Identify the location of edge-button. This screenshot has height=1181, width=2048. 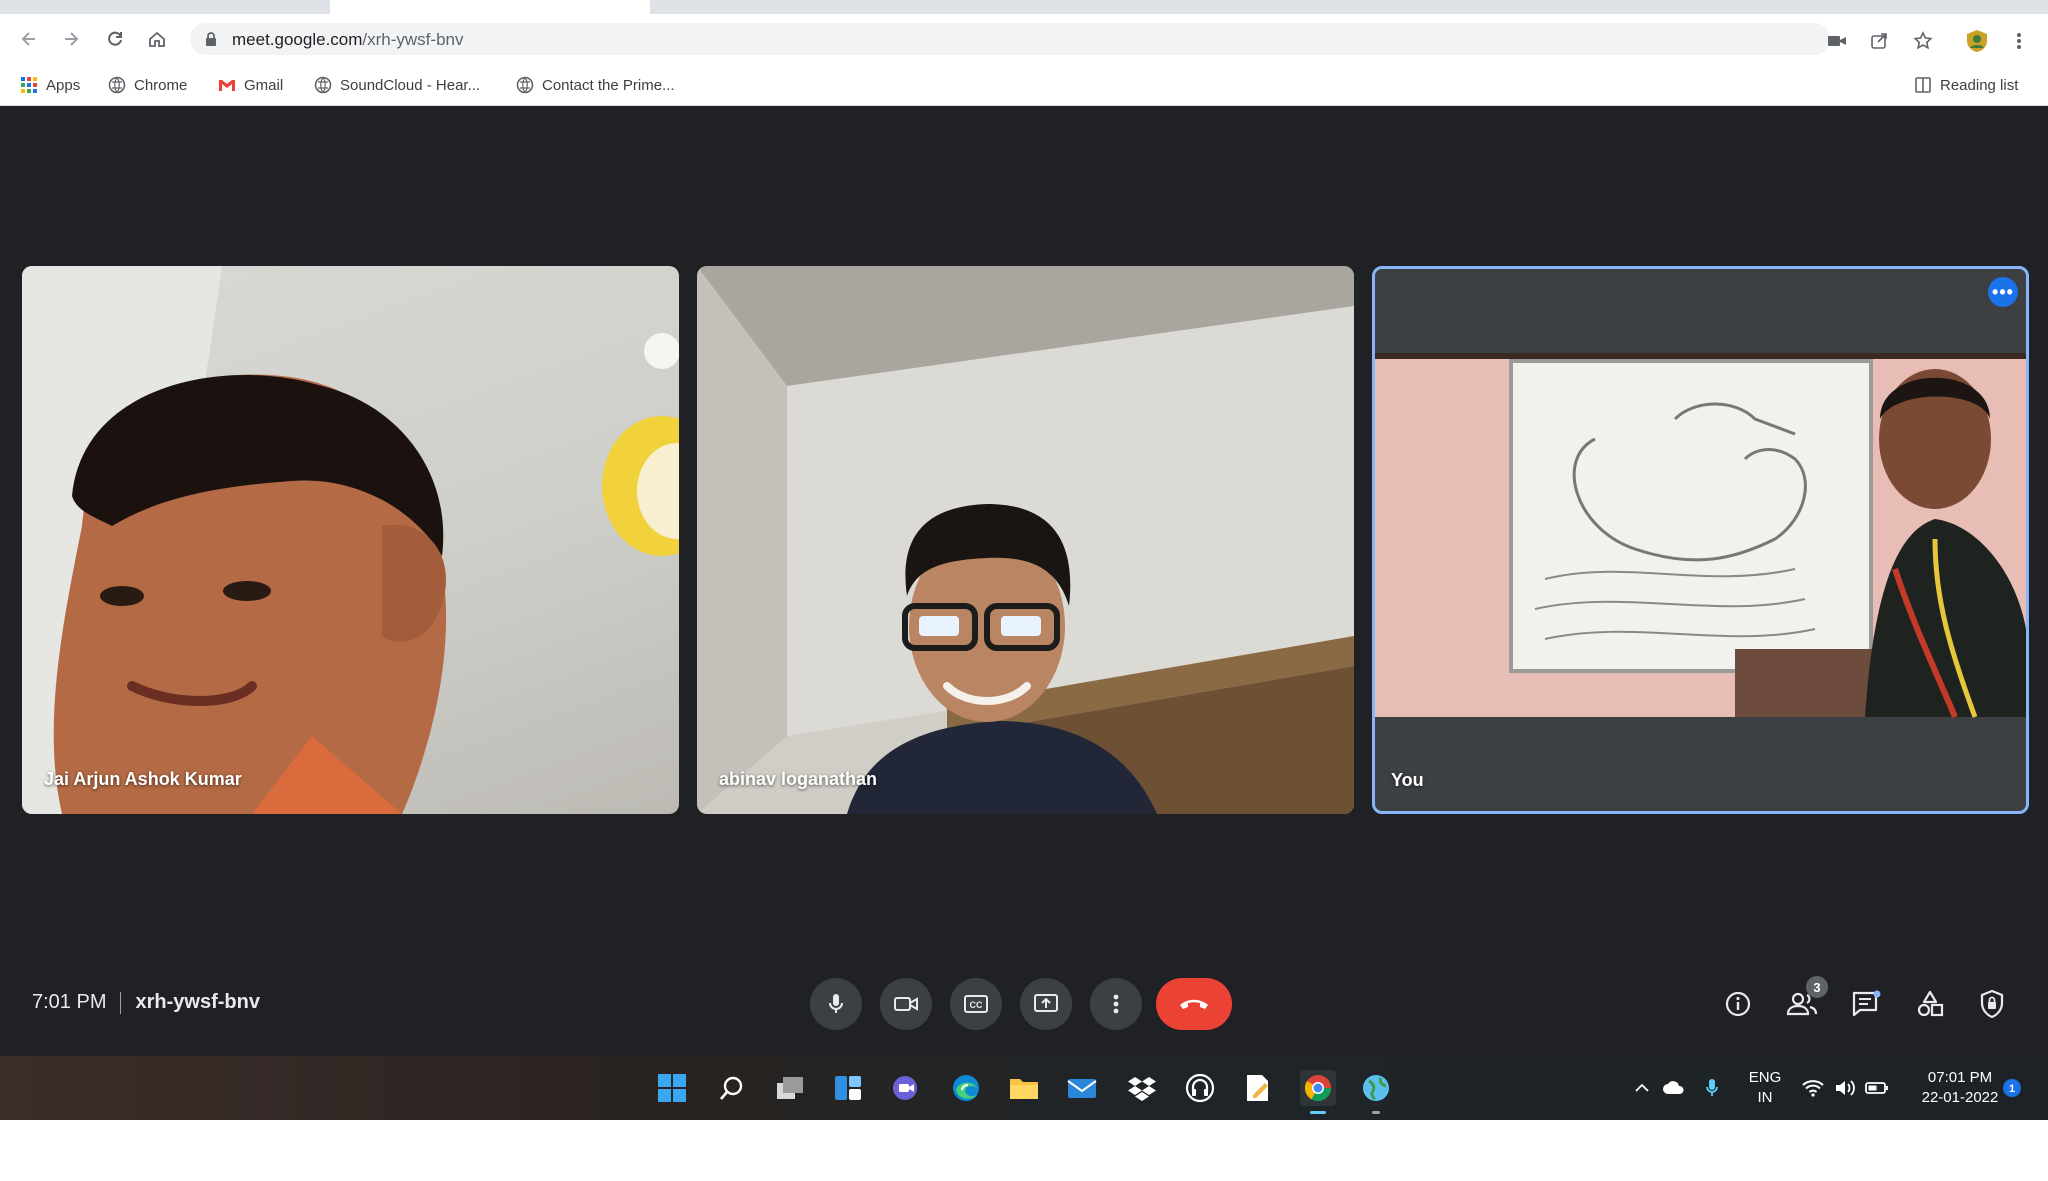
(966, 1088).